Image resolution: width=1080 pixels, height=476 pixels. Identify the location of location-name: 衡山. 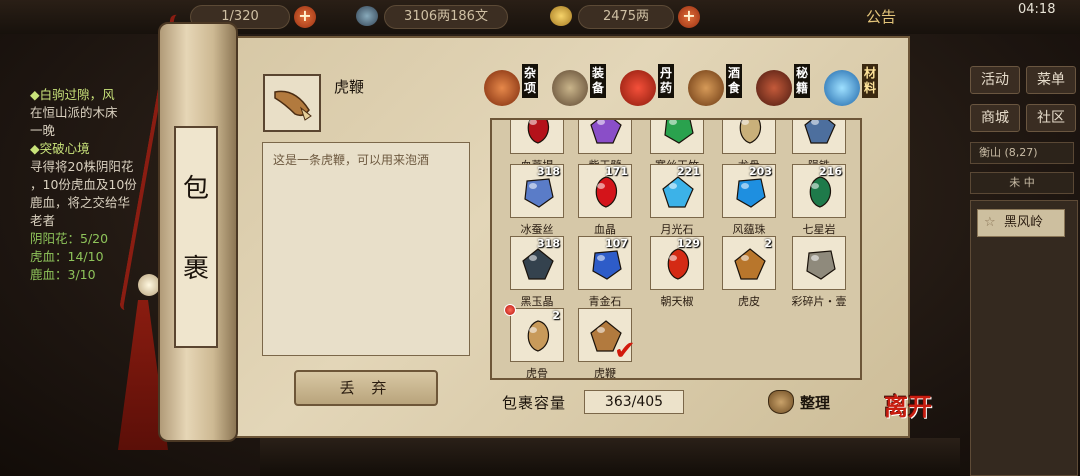
(990, 152).